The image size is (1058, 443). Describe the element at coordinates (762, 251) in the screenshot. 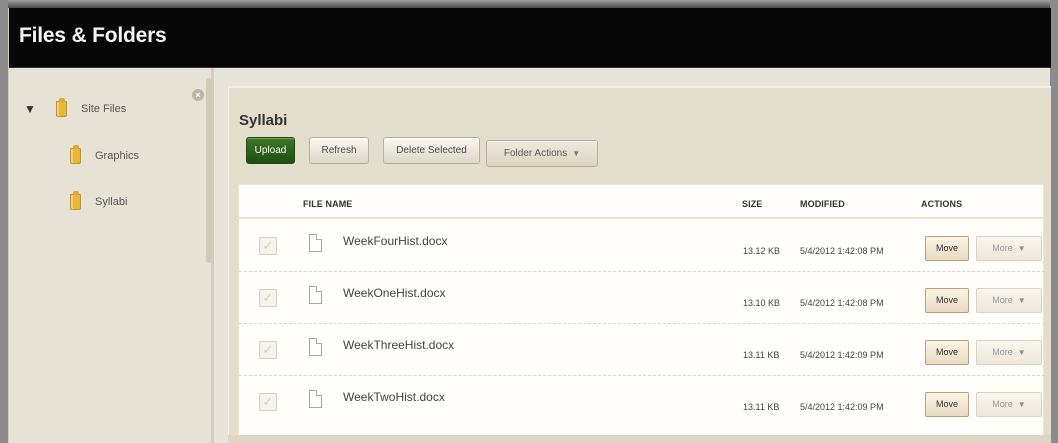

I see `file-size: 13.12 KB` at that location.